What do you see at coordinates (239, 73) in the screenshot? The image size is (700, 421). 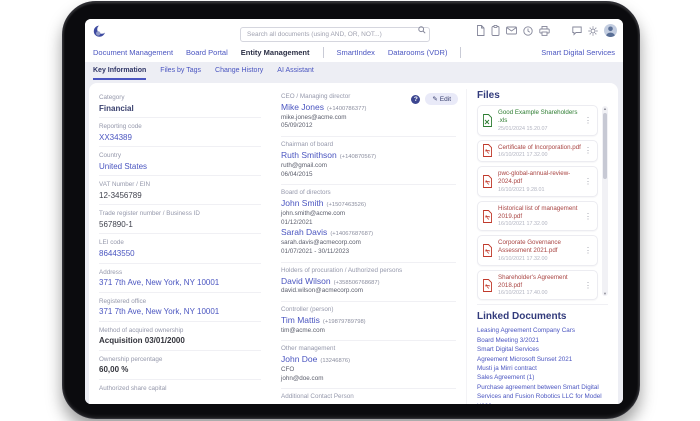 I see `tab-change-history: Change History` at bounding box center [239, 73].